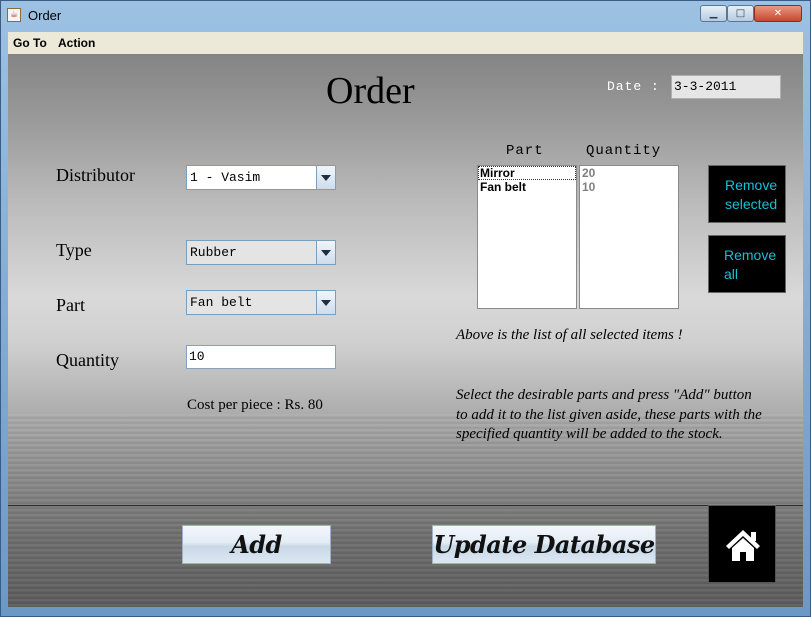 The height and width of the screenshot is (617, 811). Describe the element at coordinates (527, 237) in the screenshot. I see `part-list: Mirror Fan belt` at that location.